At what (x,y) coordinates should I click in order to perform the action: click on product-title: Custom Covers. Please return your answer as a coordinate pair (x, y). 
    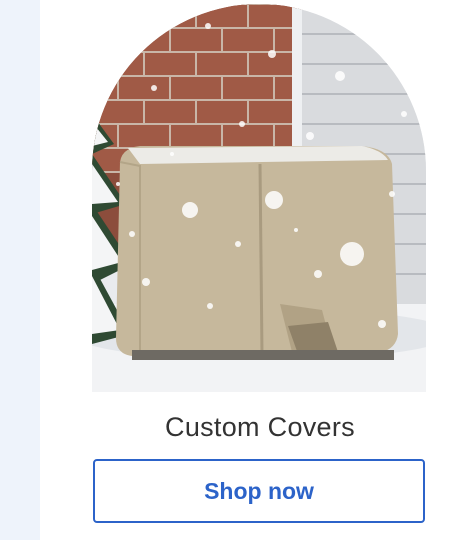
    Looking at the image, I should click on (260, 427).